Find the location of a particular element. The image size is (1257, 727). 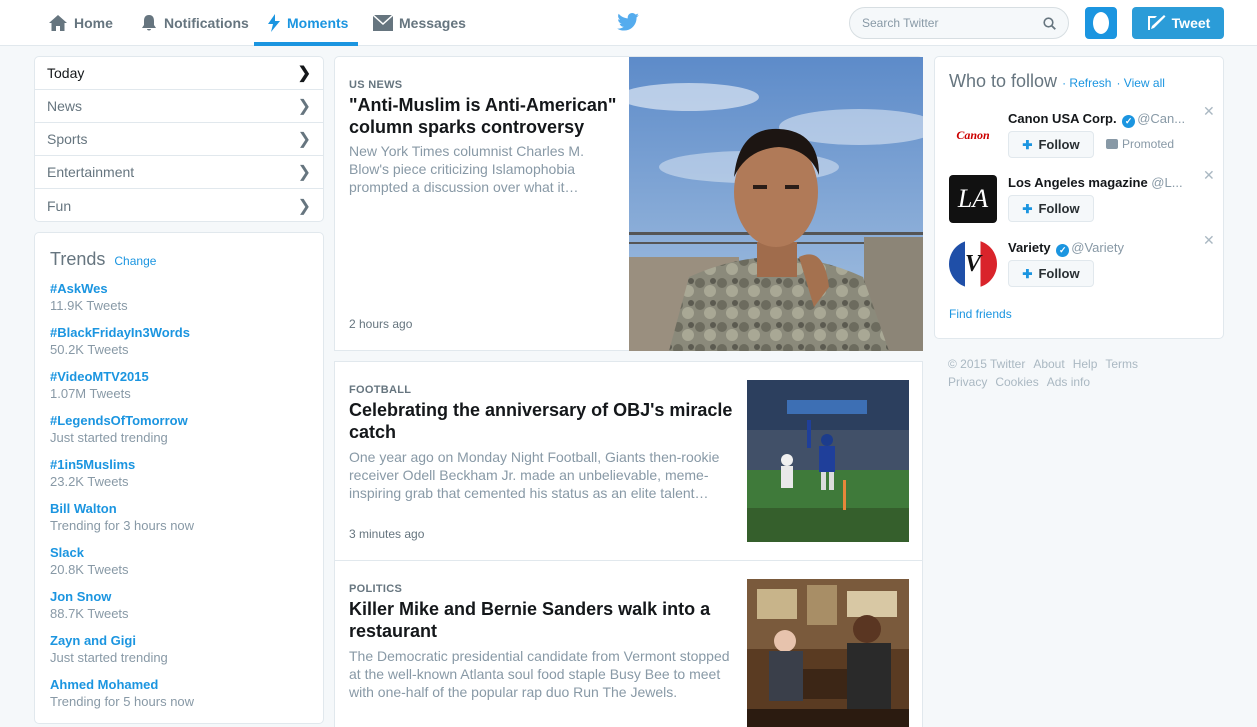

los-angeles-magazine-logo: LA is located at coordinates (973, 199).